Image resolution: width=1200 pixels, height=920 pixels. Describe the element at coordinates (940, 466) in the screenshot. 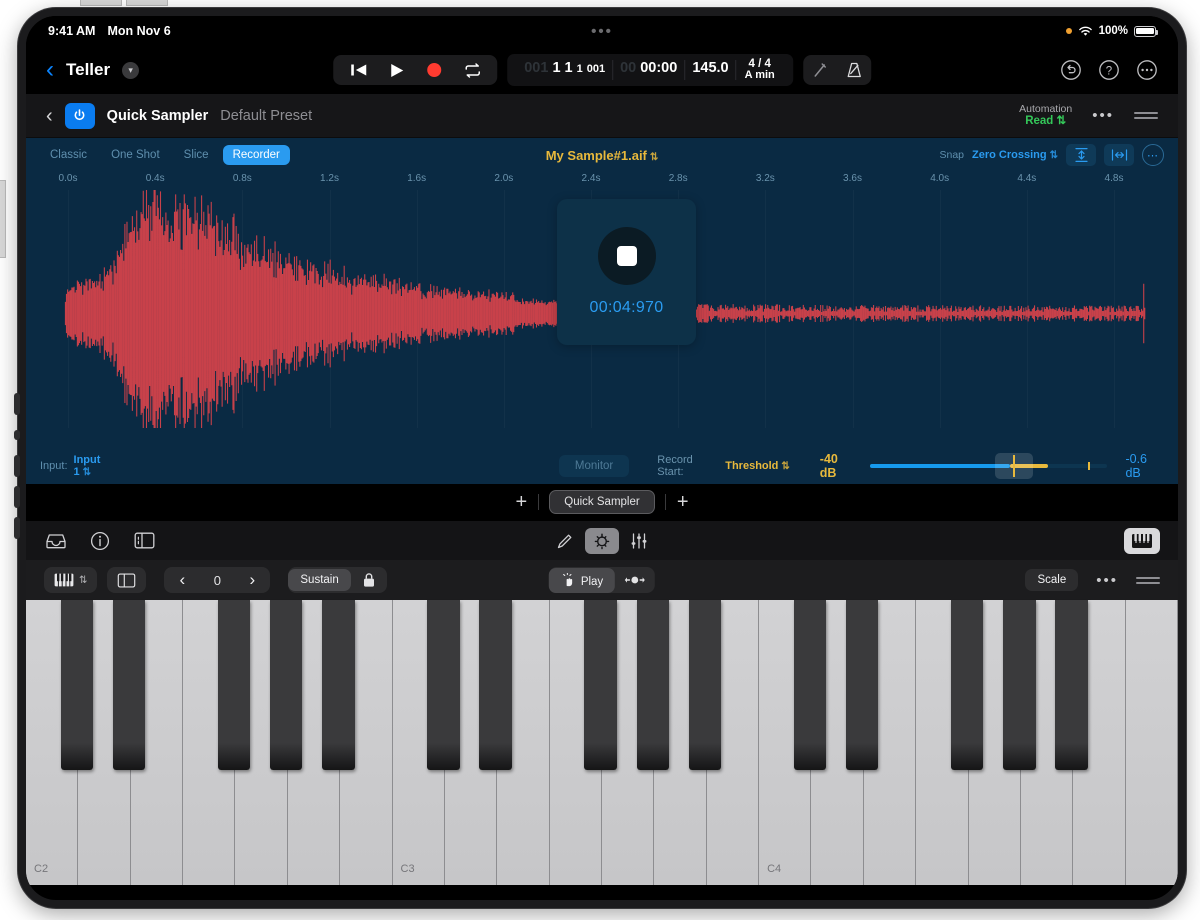

I see `meter-level-fill` at that location.